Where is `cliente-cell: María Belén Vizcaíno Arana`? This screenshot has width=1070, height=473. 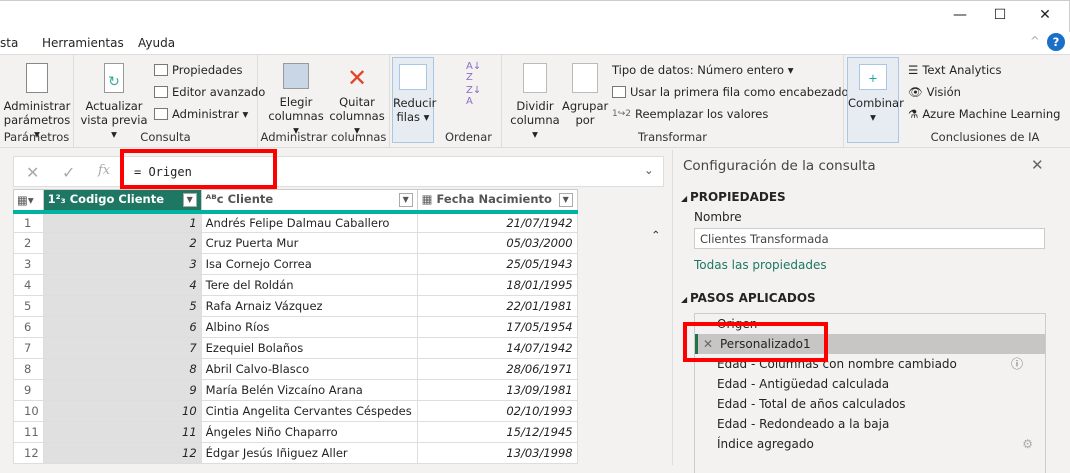
cliente-cell: María Belén Vizcaíno Arana is located at coordinates (309, 390).